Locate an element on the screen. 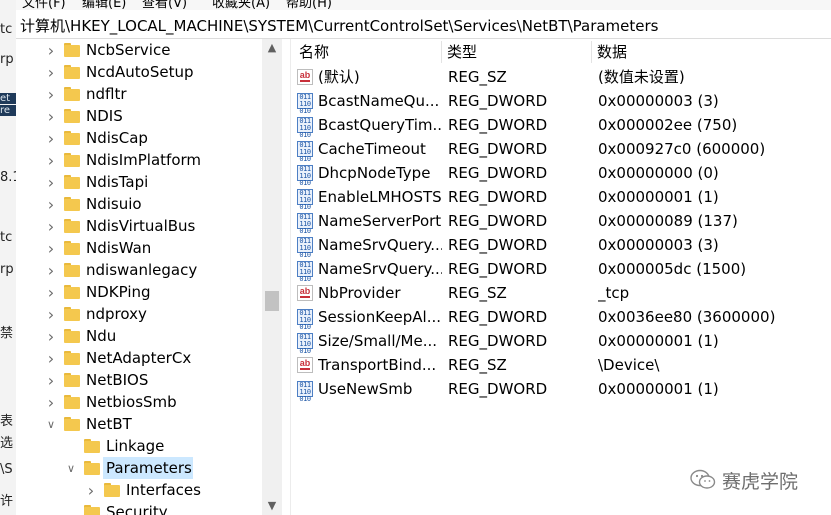  tree-scrollbar: ▲ ▼ is located at coordinates (272, 277).